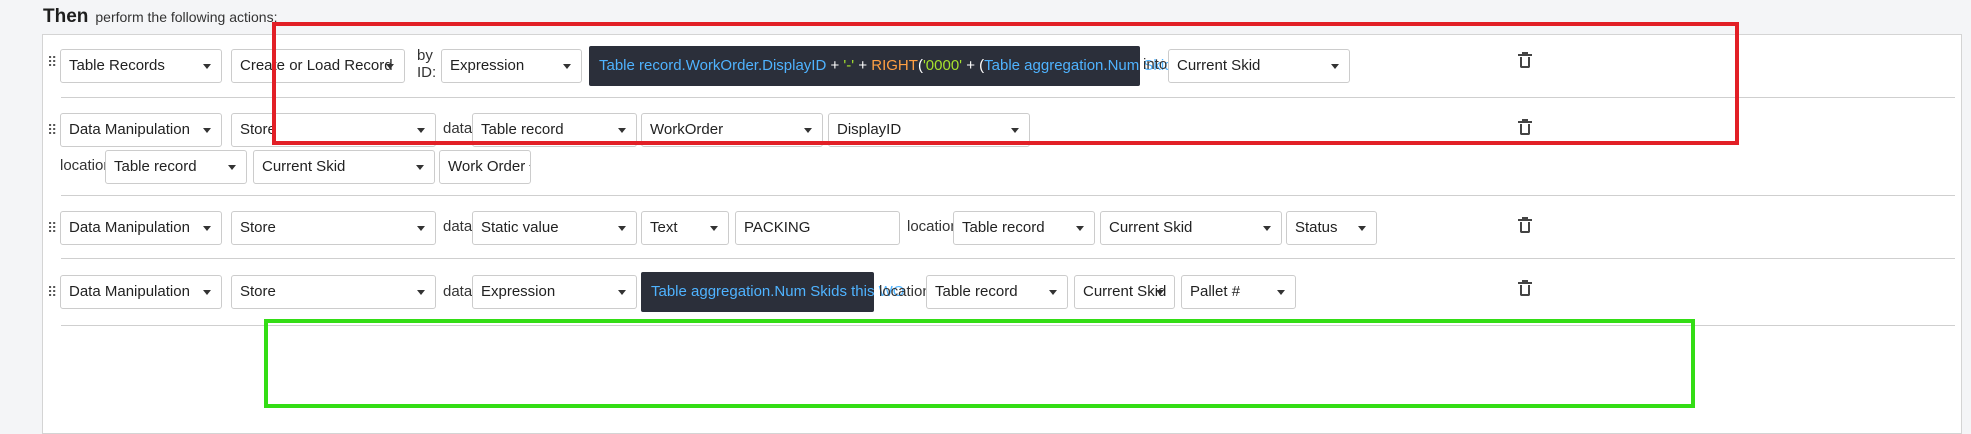  Describe the element at coordinates (554, 292) in the screenshot. I see `data-source-select: Expression` at that location.